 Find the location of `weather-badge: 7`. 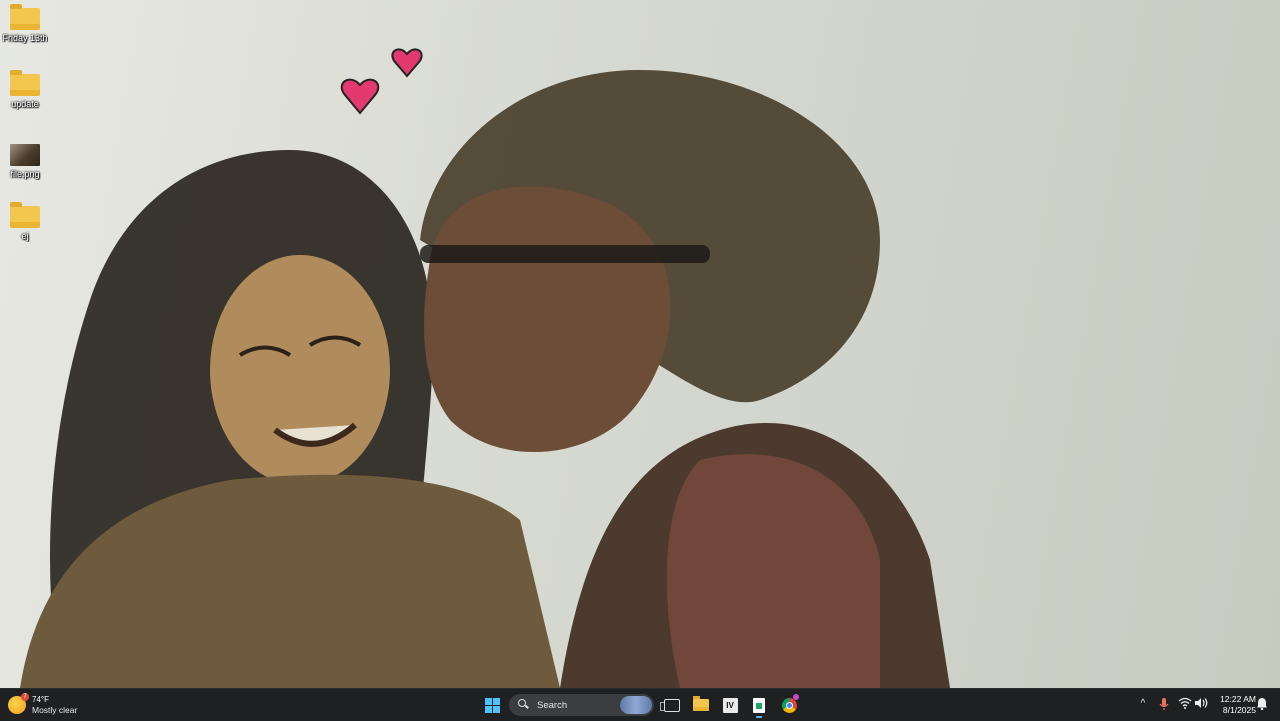

weather-badge: 7 is located at coordinates (25, 697).